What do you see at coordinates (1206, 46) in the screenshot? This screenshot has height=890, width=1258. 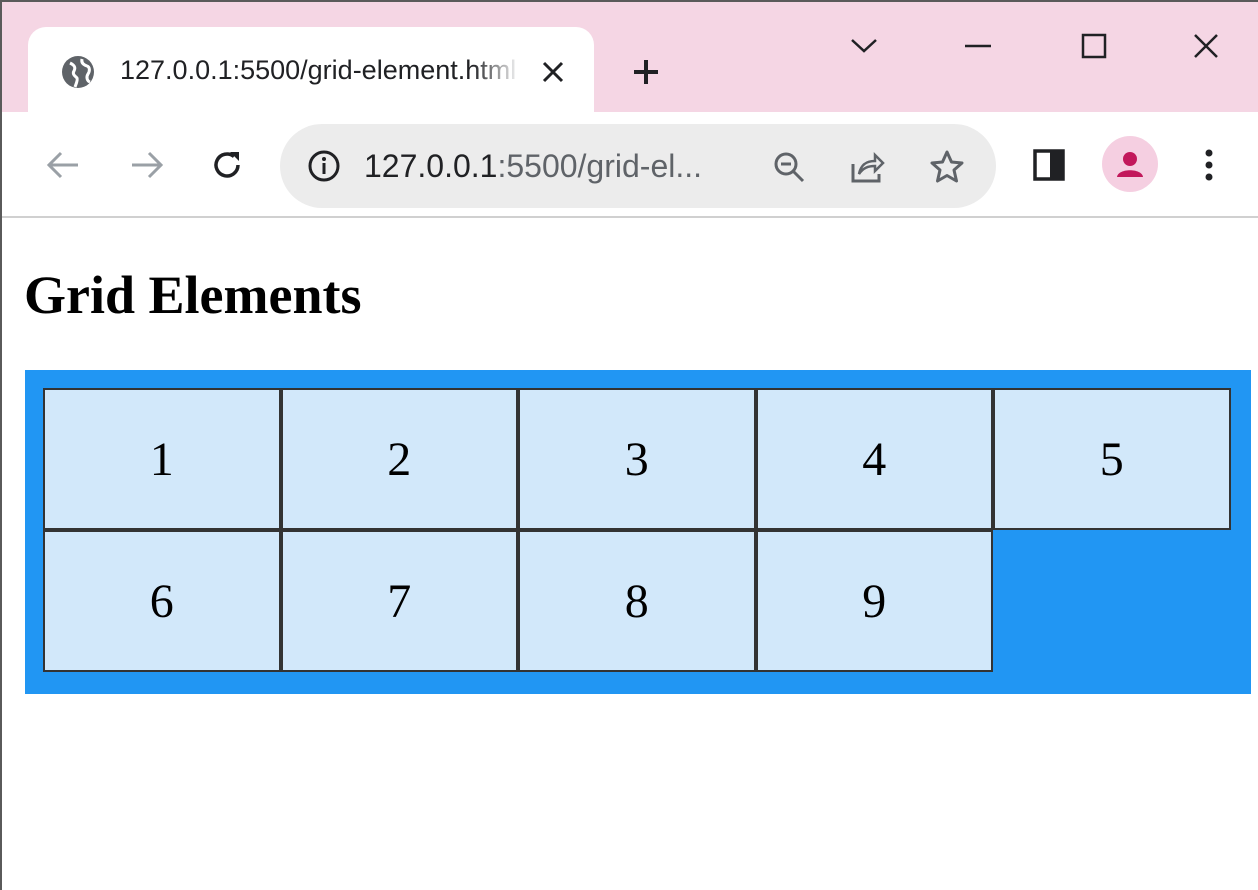 I see `close-window-icon` at bounding box center [1206, 46].